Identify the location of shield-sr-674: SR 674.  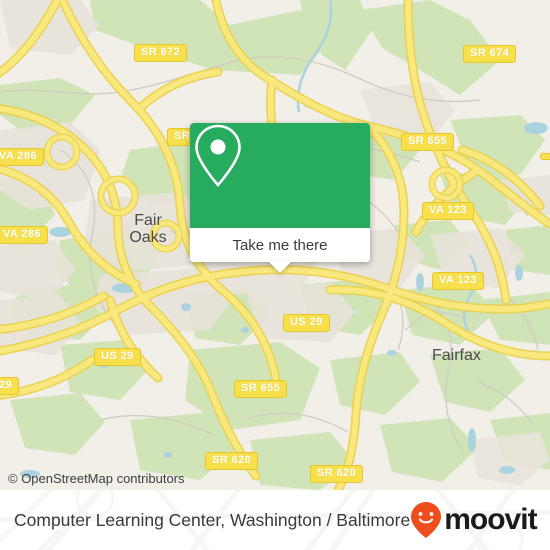
(490, 54).